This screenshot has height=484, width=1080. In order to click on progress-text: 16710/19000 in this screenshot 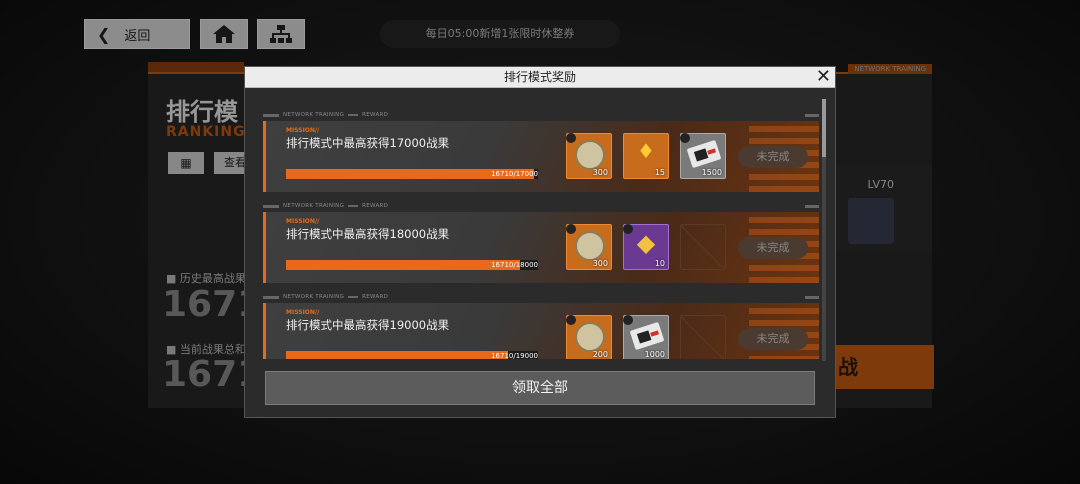, I will do `click(514, 355)`.